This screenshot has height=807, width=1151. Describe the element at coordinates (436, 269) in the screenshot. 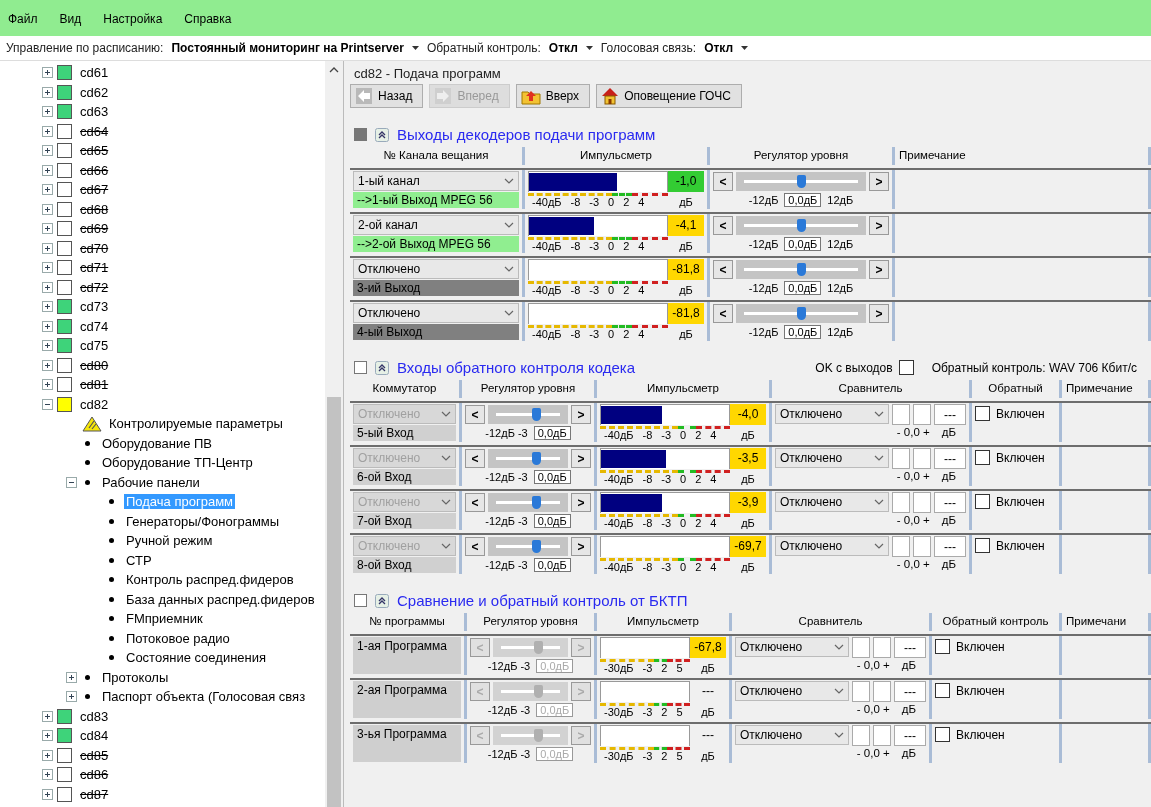

I see `channel-select: Отключено` at that location.